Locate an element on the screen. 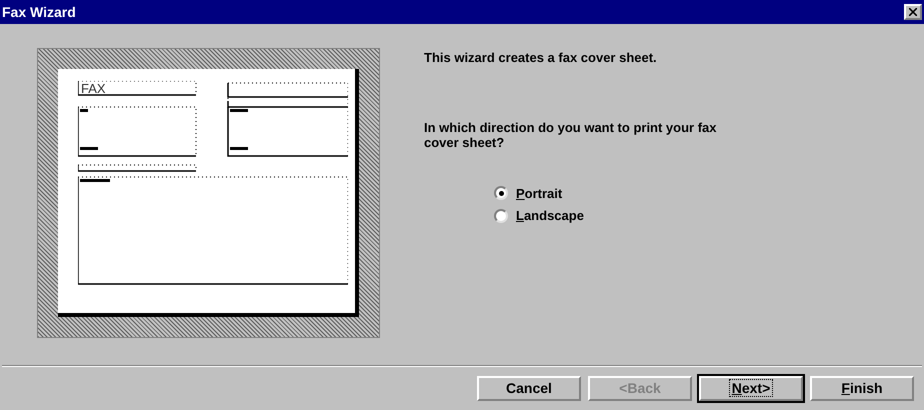 The width and height of the screenshot is (924, 410). radio-option: Portrait is located at coordinates (619, 193).